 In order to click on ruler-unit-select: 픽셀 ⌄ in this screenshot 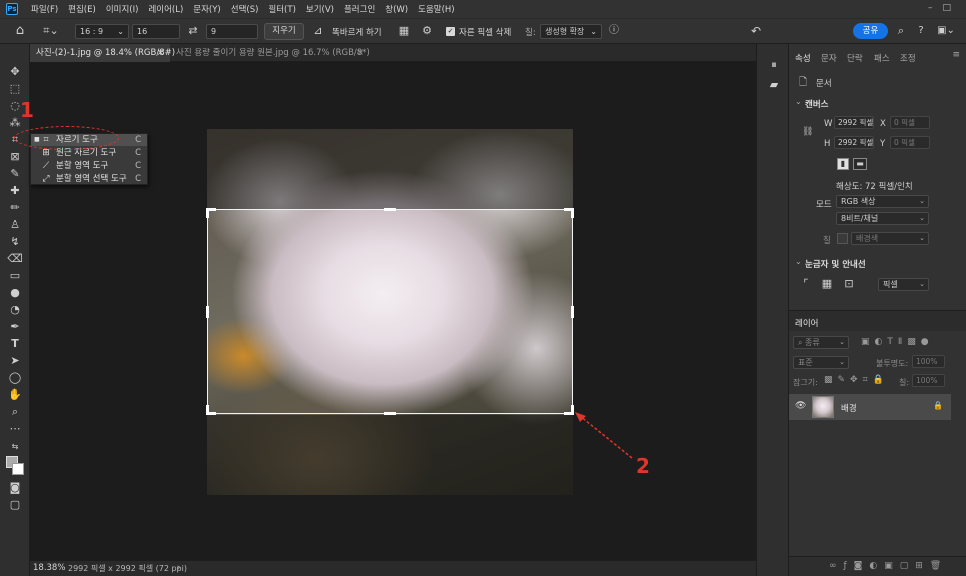, I will do `click(903, 284)`.